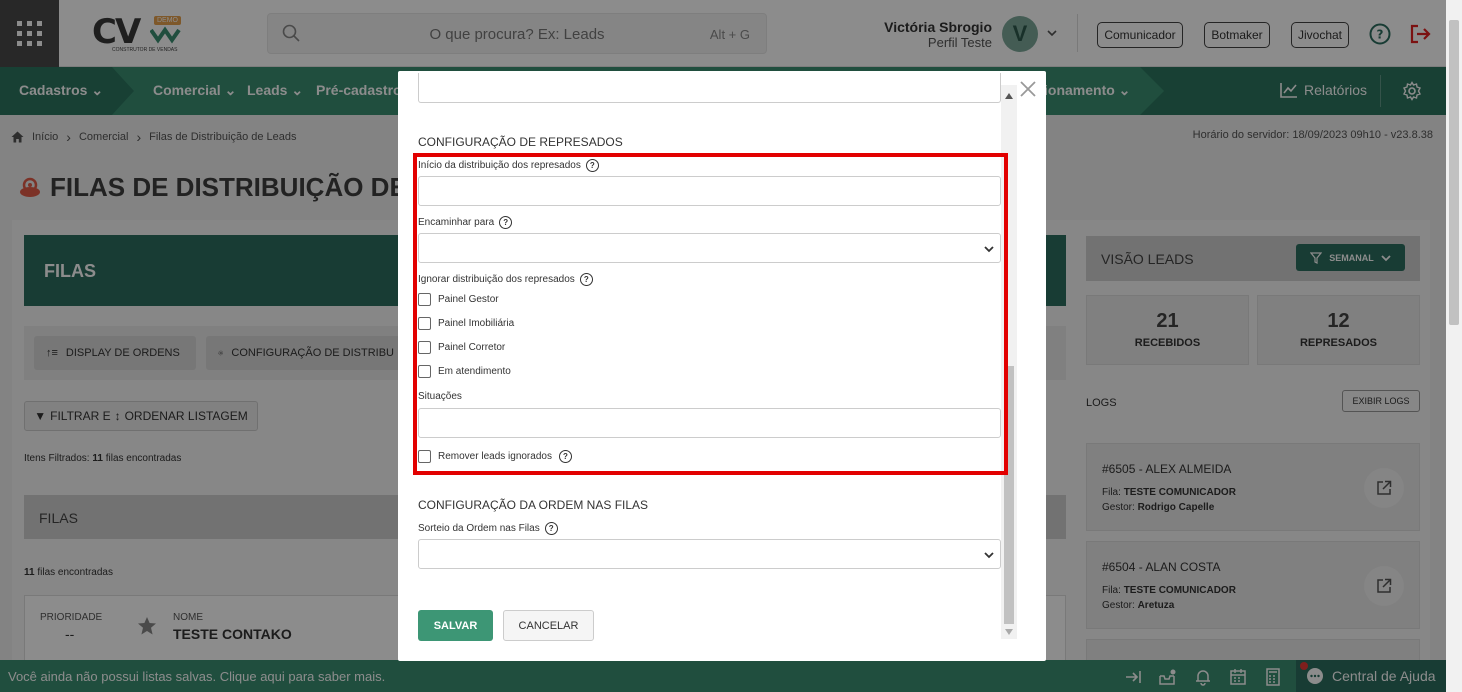  What do you see at coordinates (455, 625) in the screenshot?
I see `save-button: SALVAR` at bounding box center [455, 625].